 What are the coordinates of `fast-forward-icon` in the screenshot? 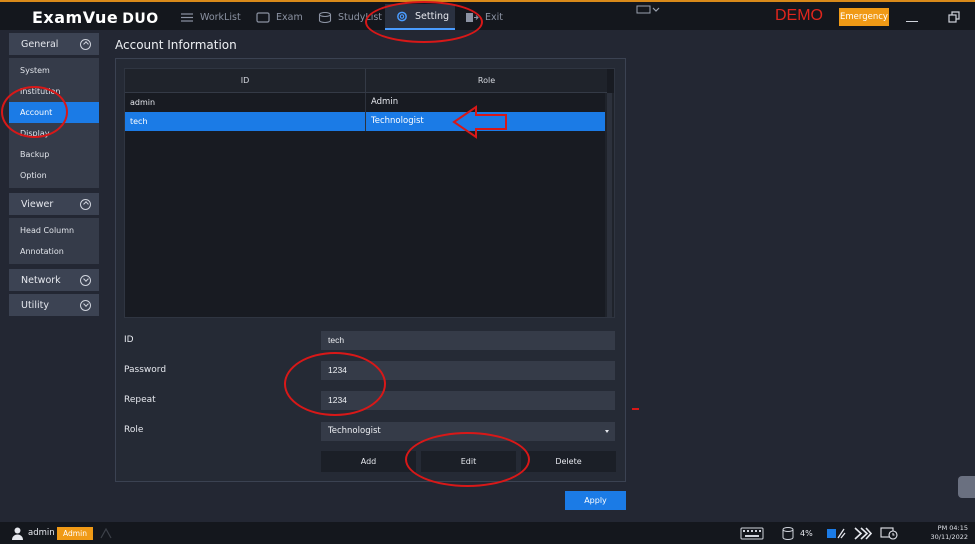 It's located at (863, 533).